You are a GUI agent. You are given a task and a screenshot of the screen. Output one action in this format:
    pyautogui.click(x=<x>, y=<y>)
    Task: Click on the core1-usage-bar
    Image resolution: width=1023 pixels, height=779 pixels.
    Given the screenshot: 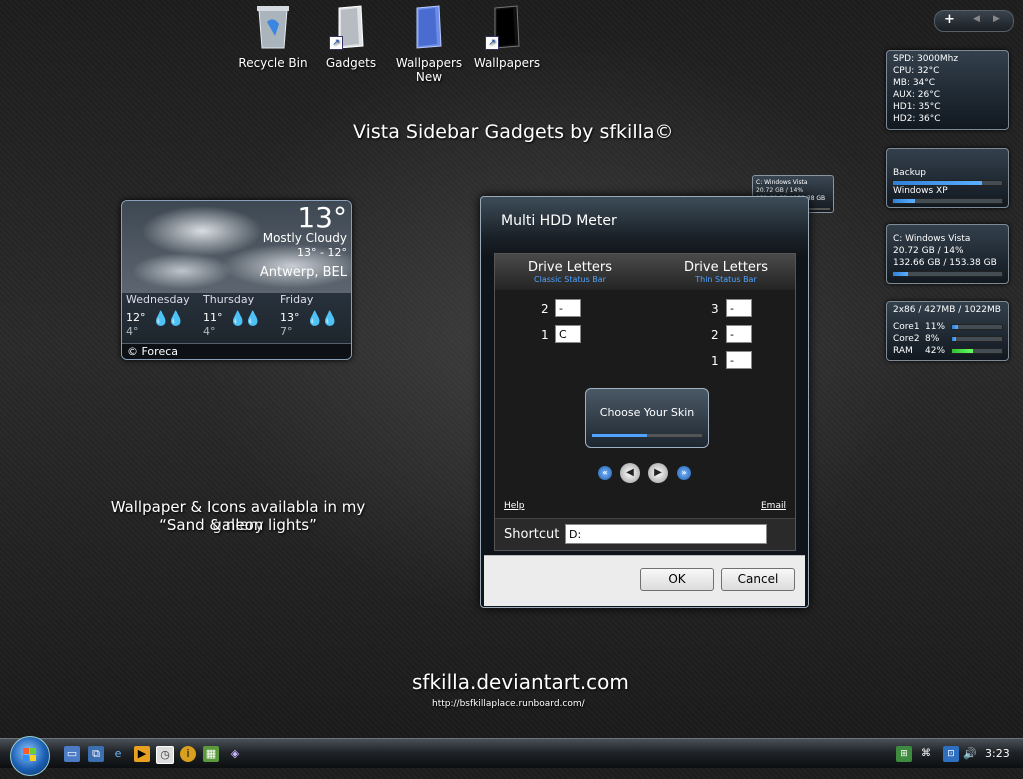 What is the action you would take?
    pyautogui.click(x=977, y=327)
    